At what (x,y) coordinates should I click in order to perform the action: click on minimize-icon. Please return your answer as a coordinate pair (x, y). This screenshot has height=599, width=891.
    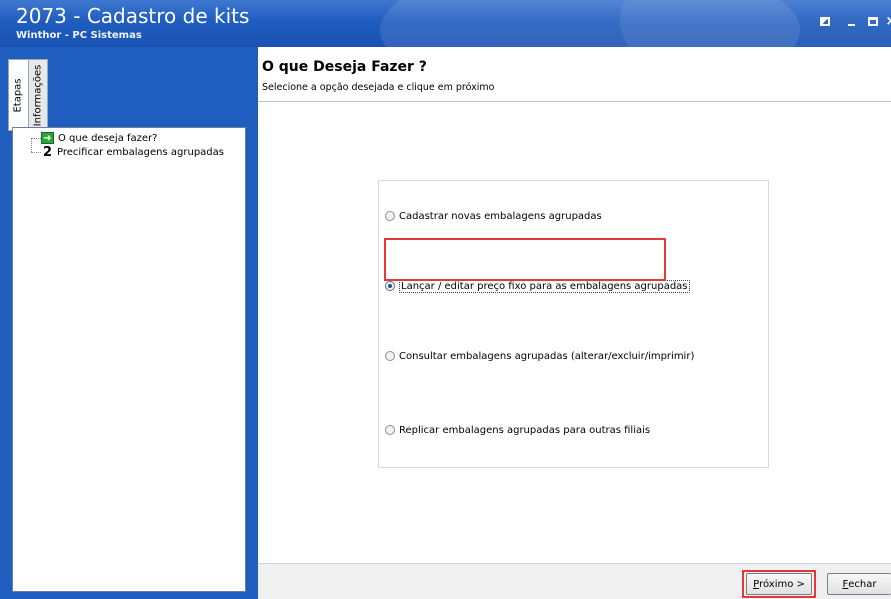
    Looking at the image, I should click on (851, 21).